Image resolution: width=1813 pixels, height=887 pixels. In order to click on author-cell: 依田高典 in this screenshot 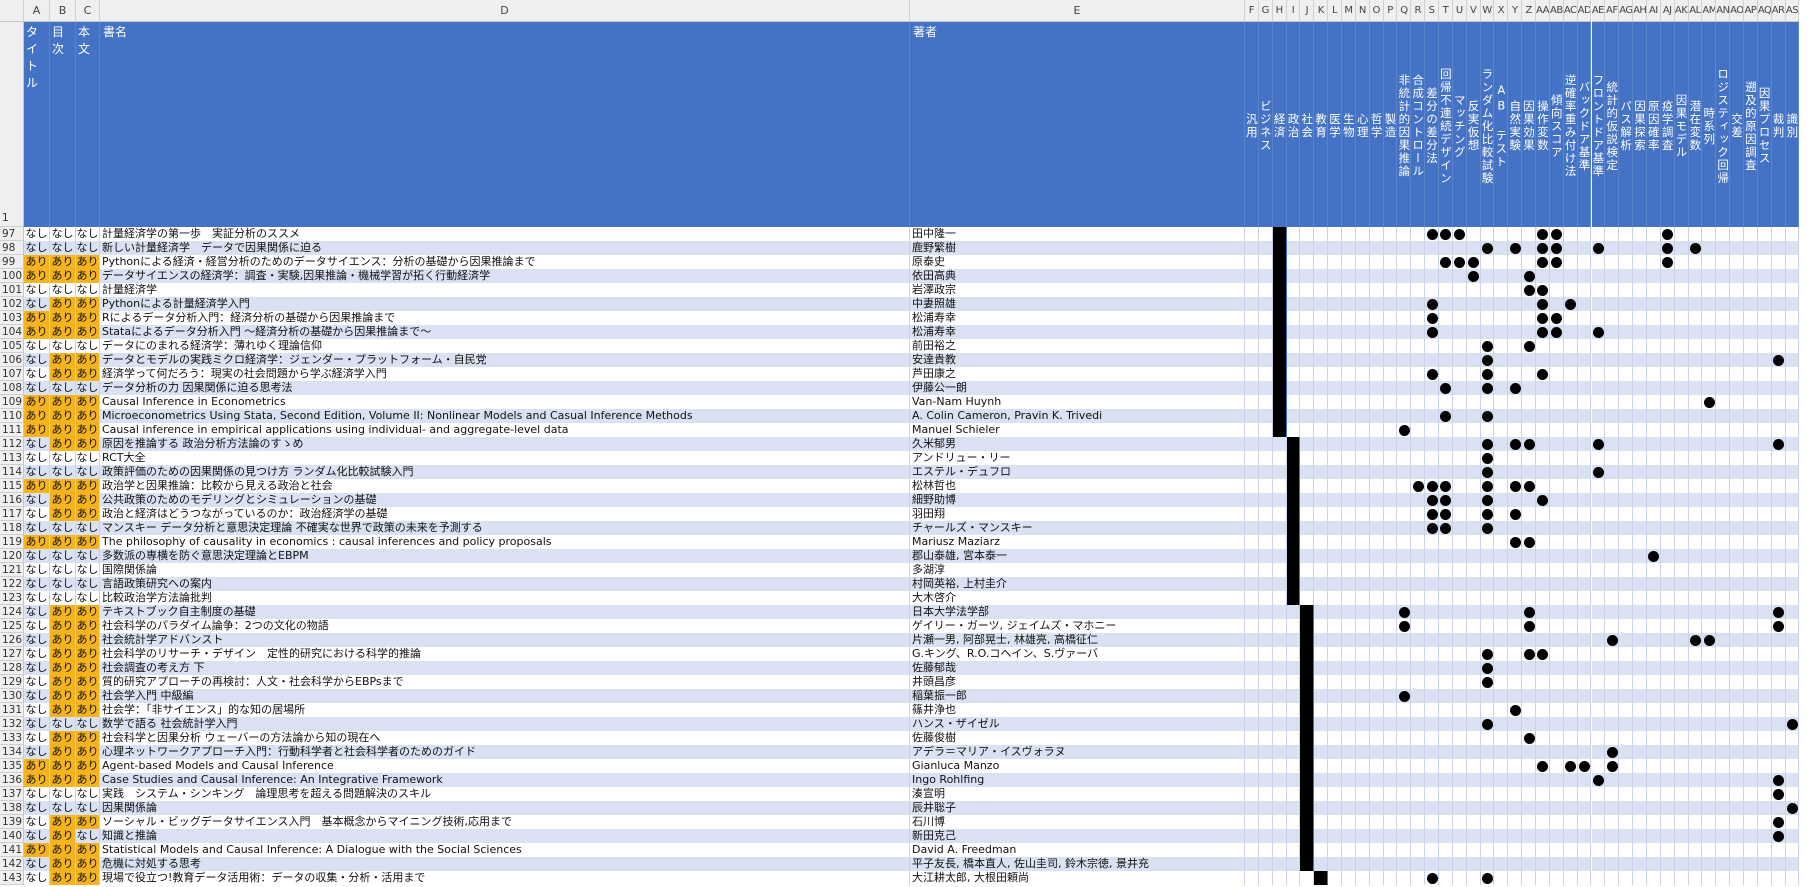, I will do `click(1077, 276)`.